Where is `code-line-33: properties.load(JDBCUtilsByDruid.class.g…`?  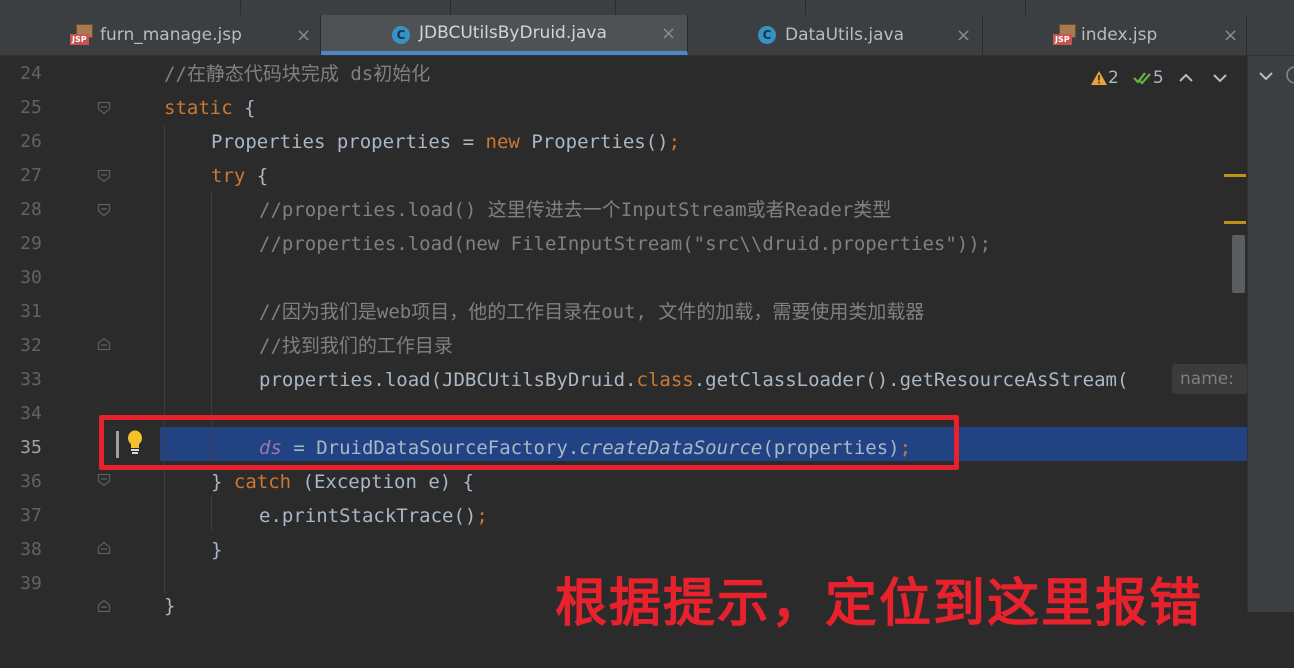
code-line-33: properties.load(JDBCUtilsByDruid.class.g… is located at coordinates (694, 380).